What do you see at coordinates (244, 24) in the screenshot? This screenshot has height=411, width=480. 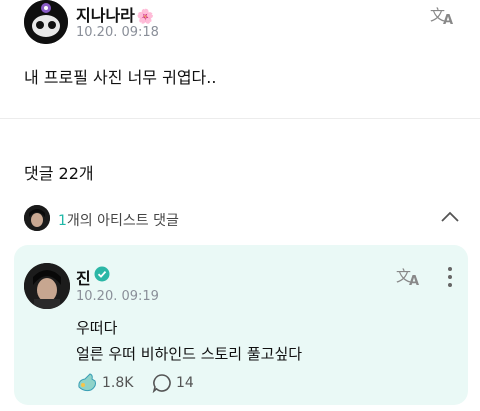 I see `post-header: 지나나라 🌸 10.20. 09:18 文 A` at bounding box center [244, 24].